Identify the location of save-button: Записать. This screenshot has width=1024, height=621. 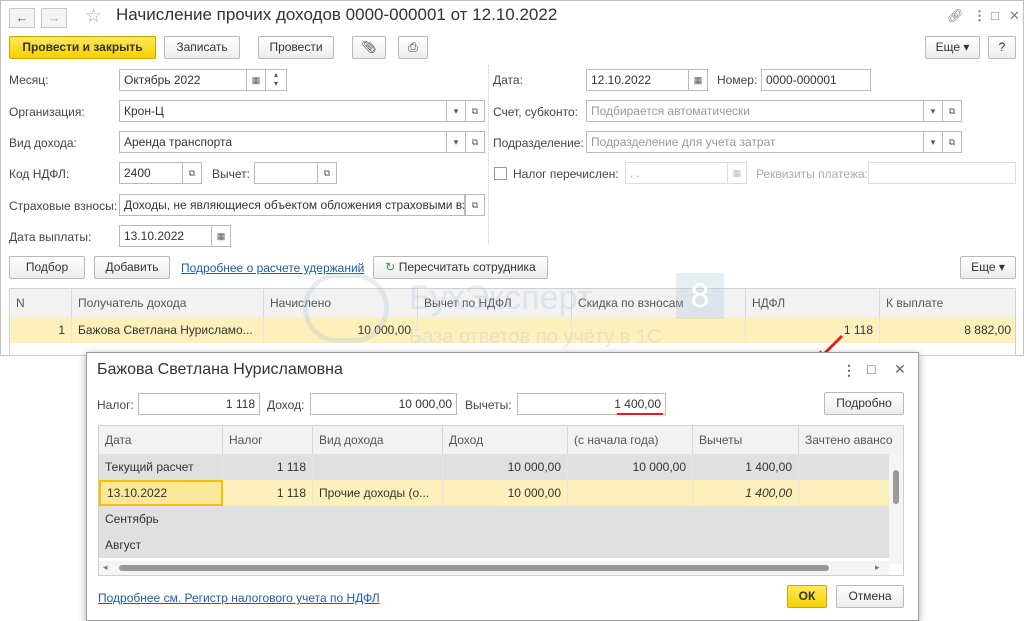
(202, 47).